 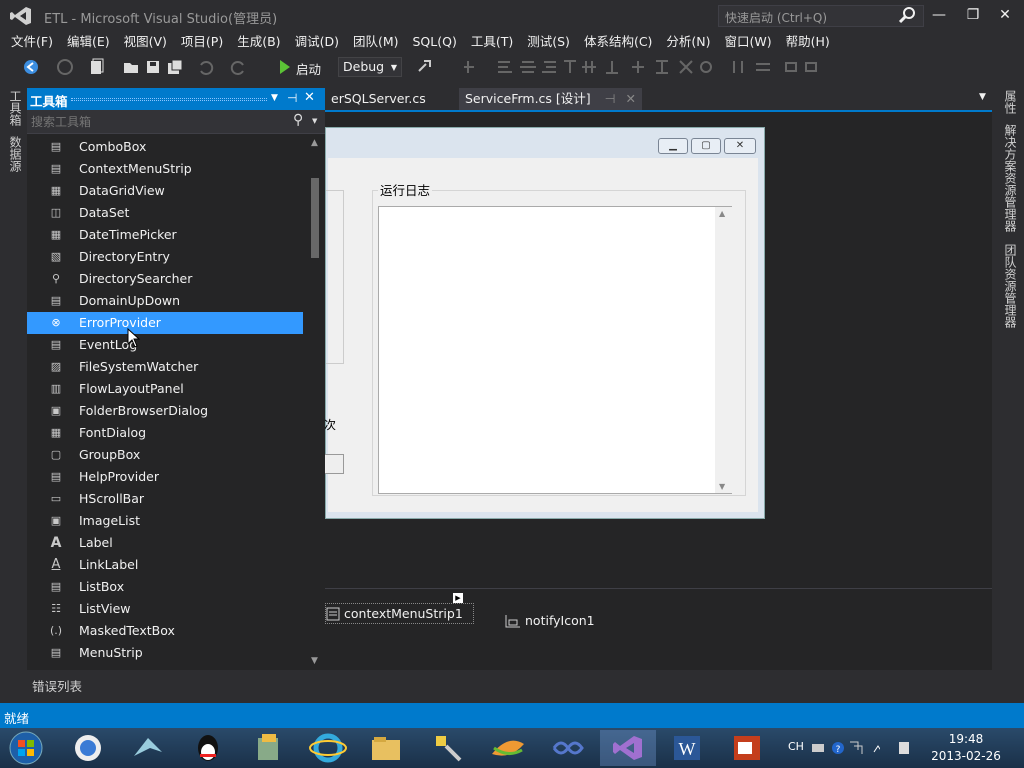 I want to click on menu-project: 项目(P), so click(x=202, y=42).